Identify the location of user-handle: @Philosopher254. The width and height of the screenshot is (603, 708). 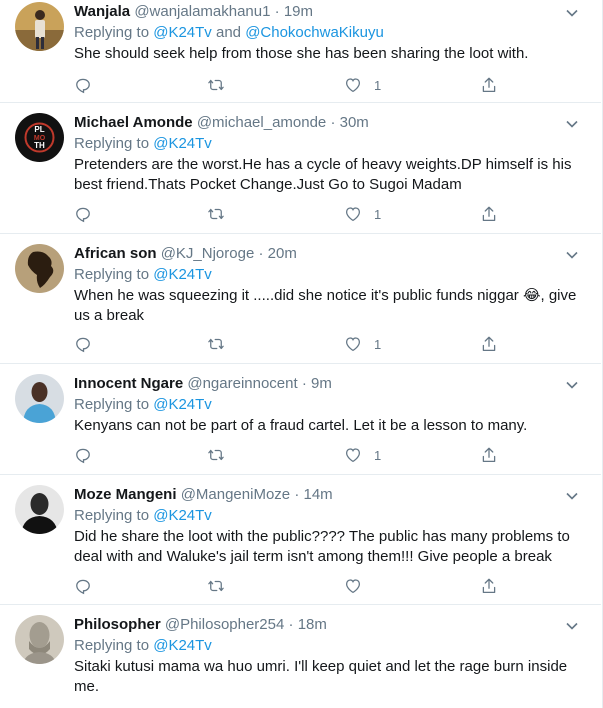
(224, 624).